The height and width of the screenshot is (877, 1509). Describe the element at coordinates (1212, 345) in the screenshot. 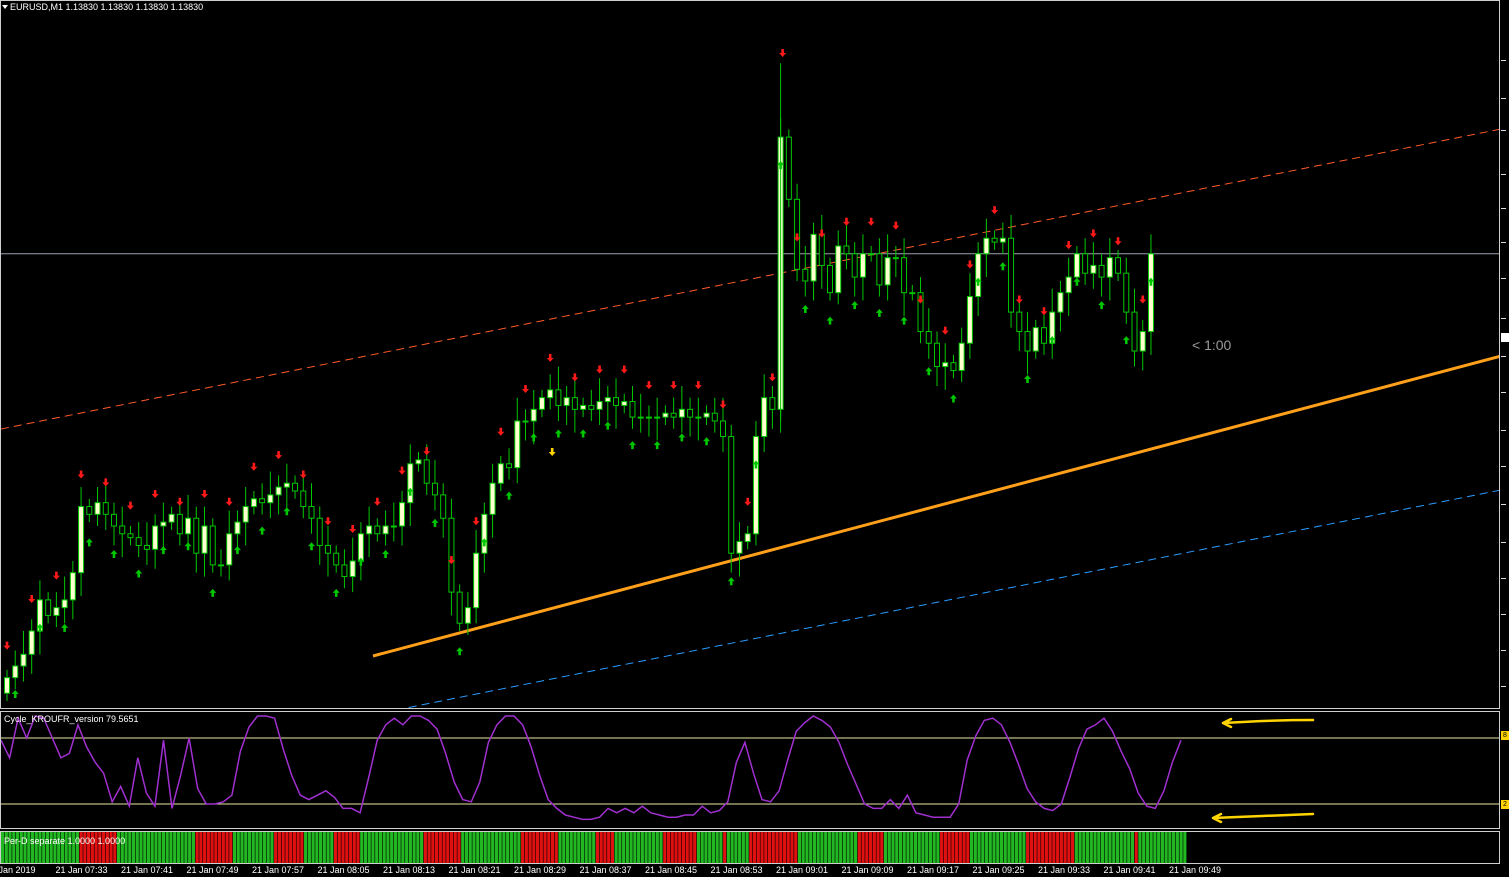

I see `candle-countdown: < 1:00` at that location.